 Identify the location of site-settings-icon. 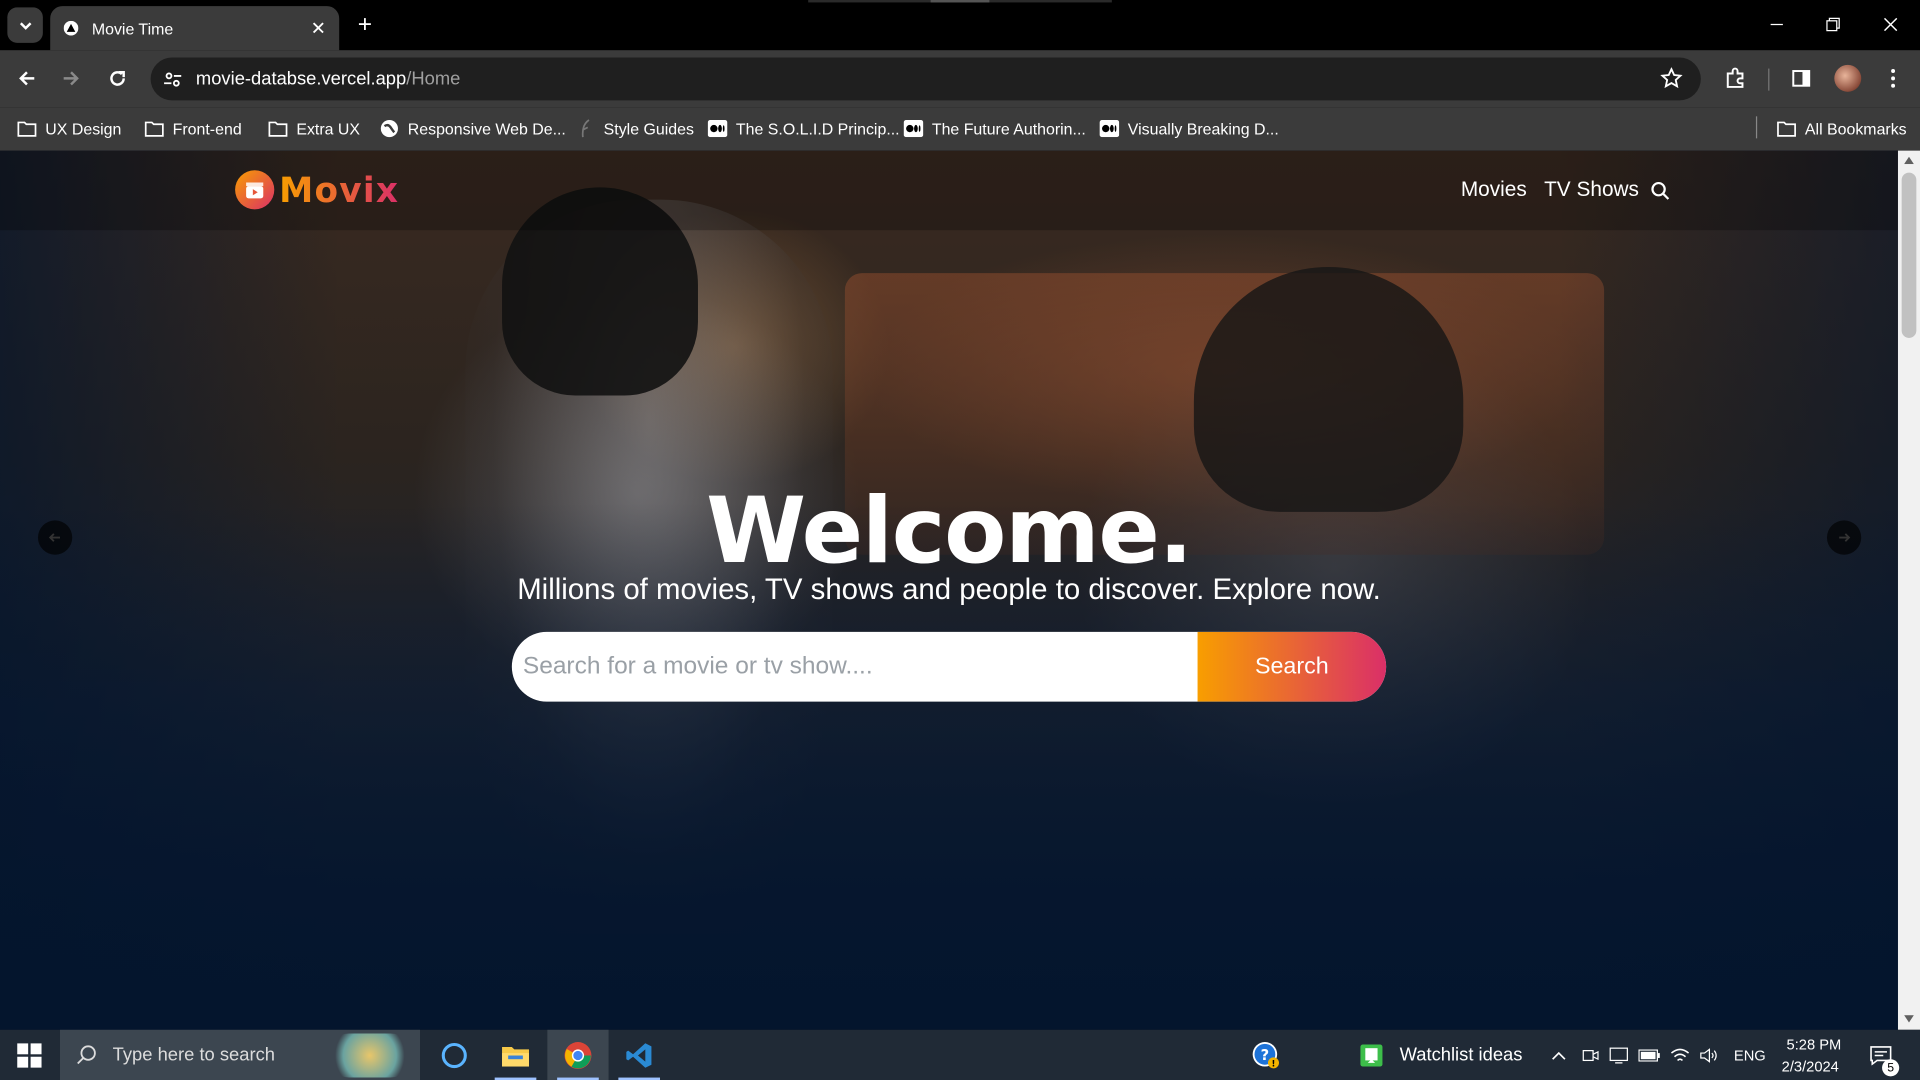
(172, 79).